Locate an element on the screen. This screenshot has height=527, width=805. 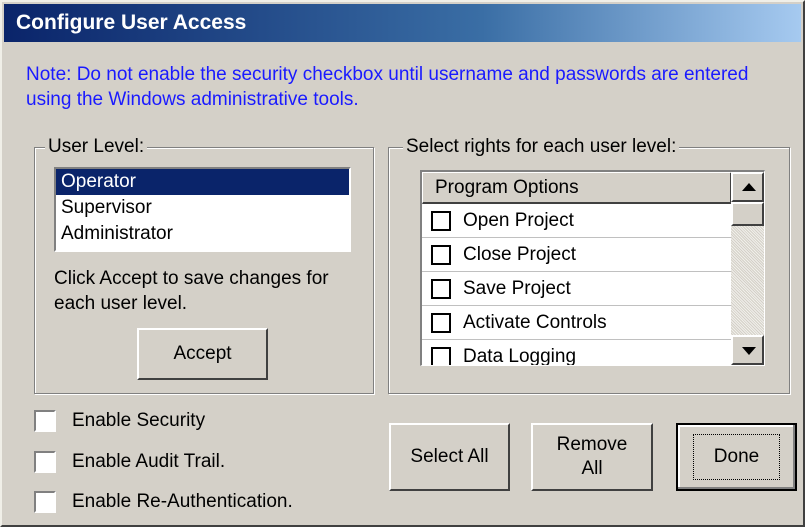
user-level-item-administrator: Administrator is located at coordinates (202, 234).